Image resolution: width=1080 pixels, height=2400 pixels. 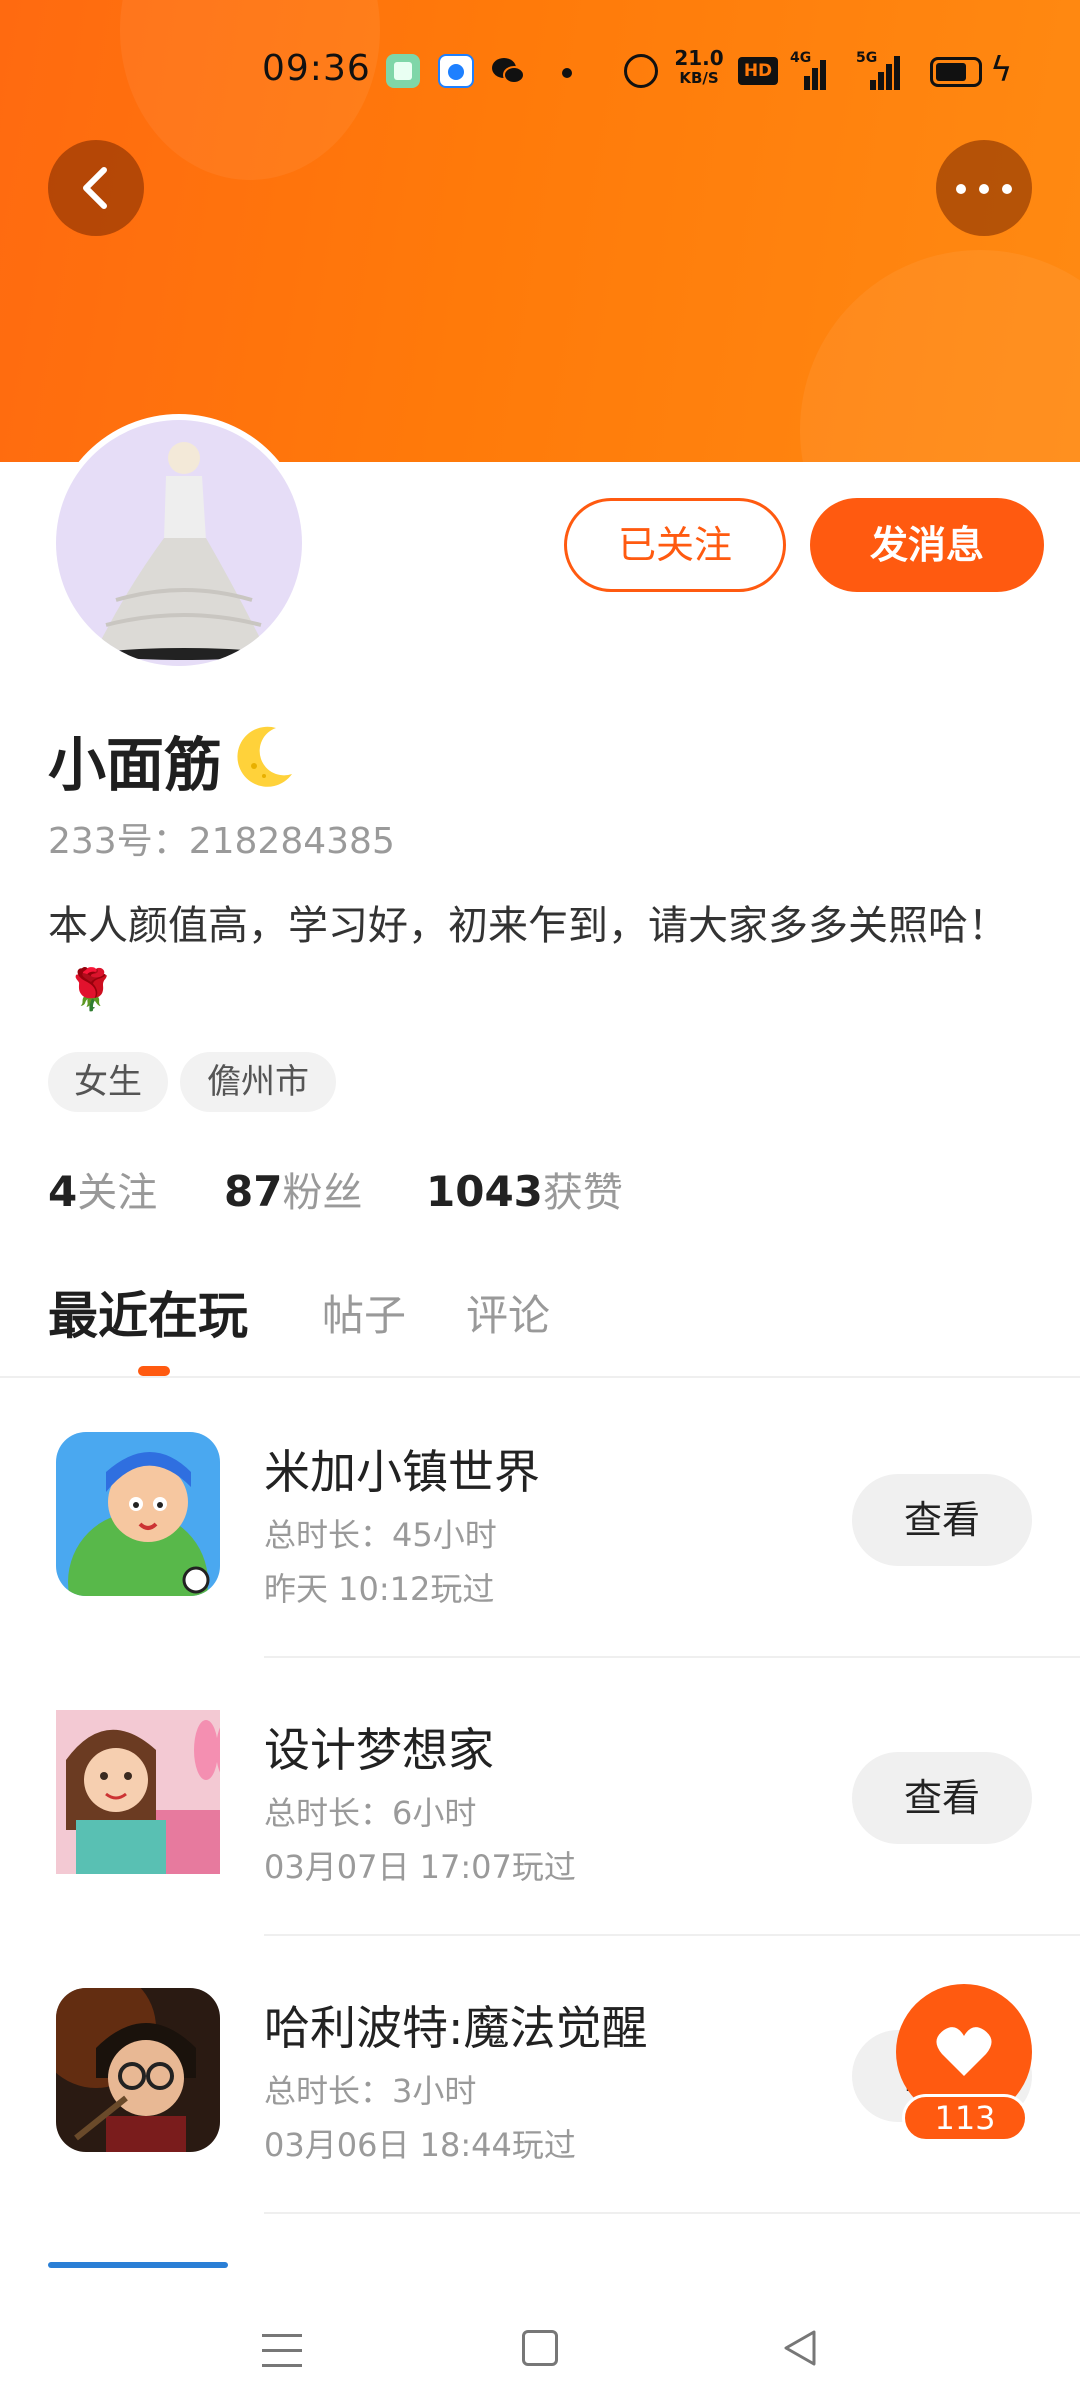 I want to click on signal-5g-icon: 5G, so click(x=883, y=70).